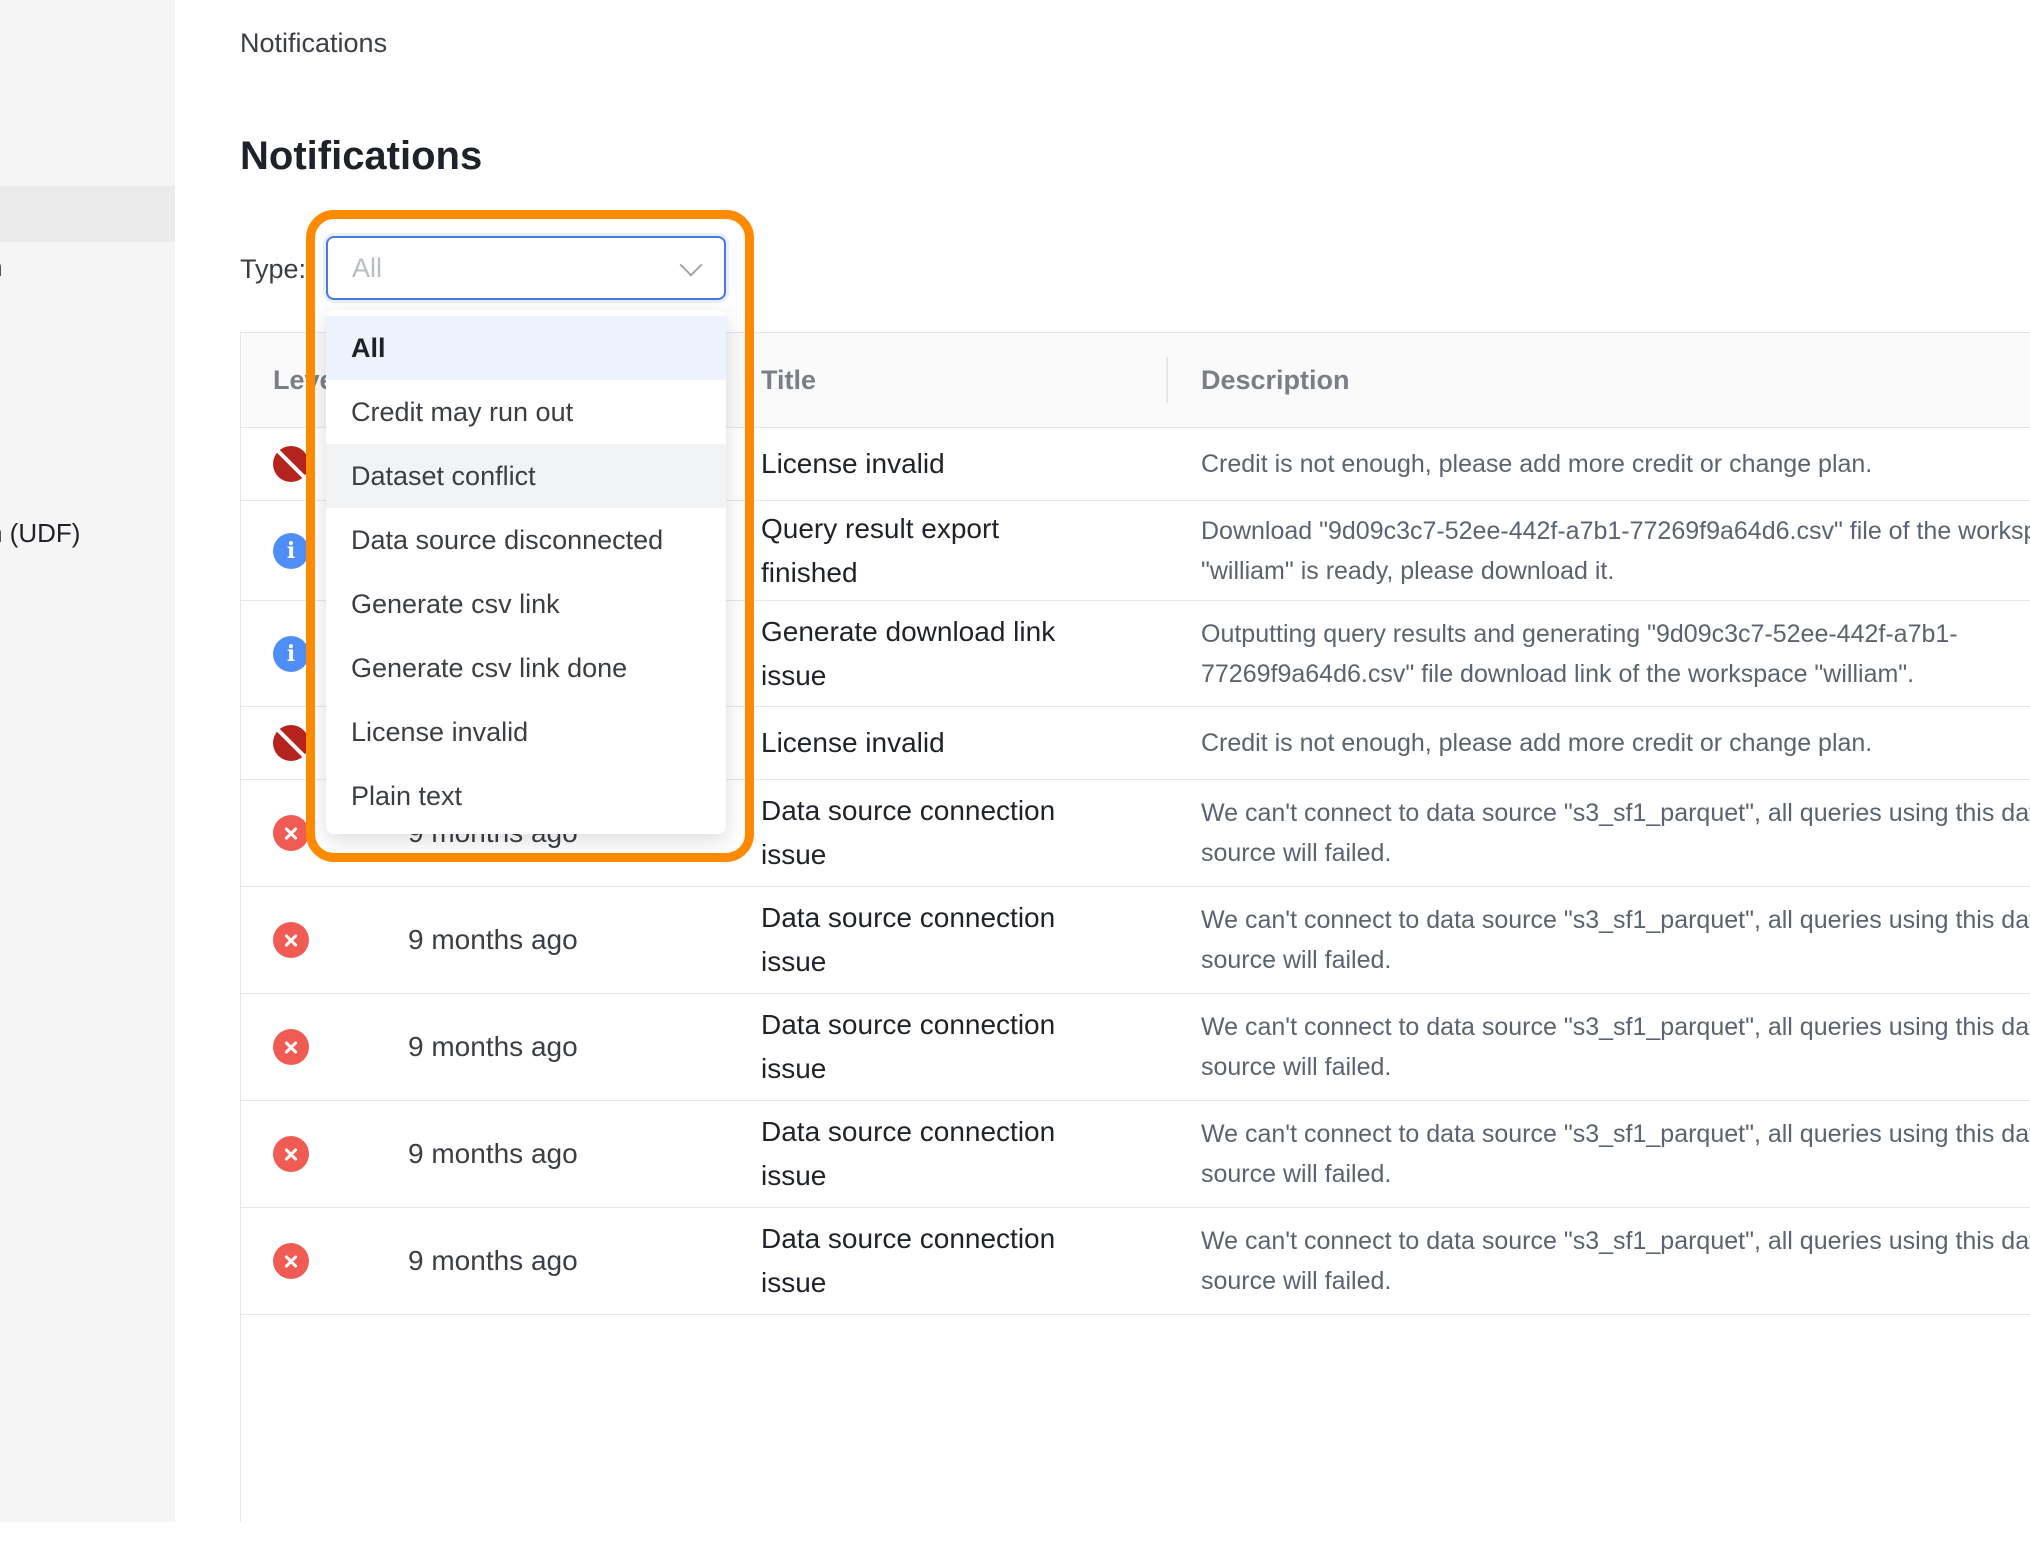 The image size is (2030, 1564). I want to click on column-divider, so click(1167, 380).